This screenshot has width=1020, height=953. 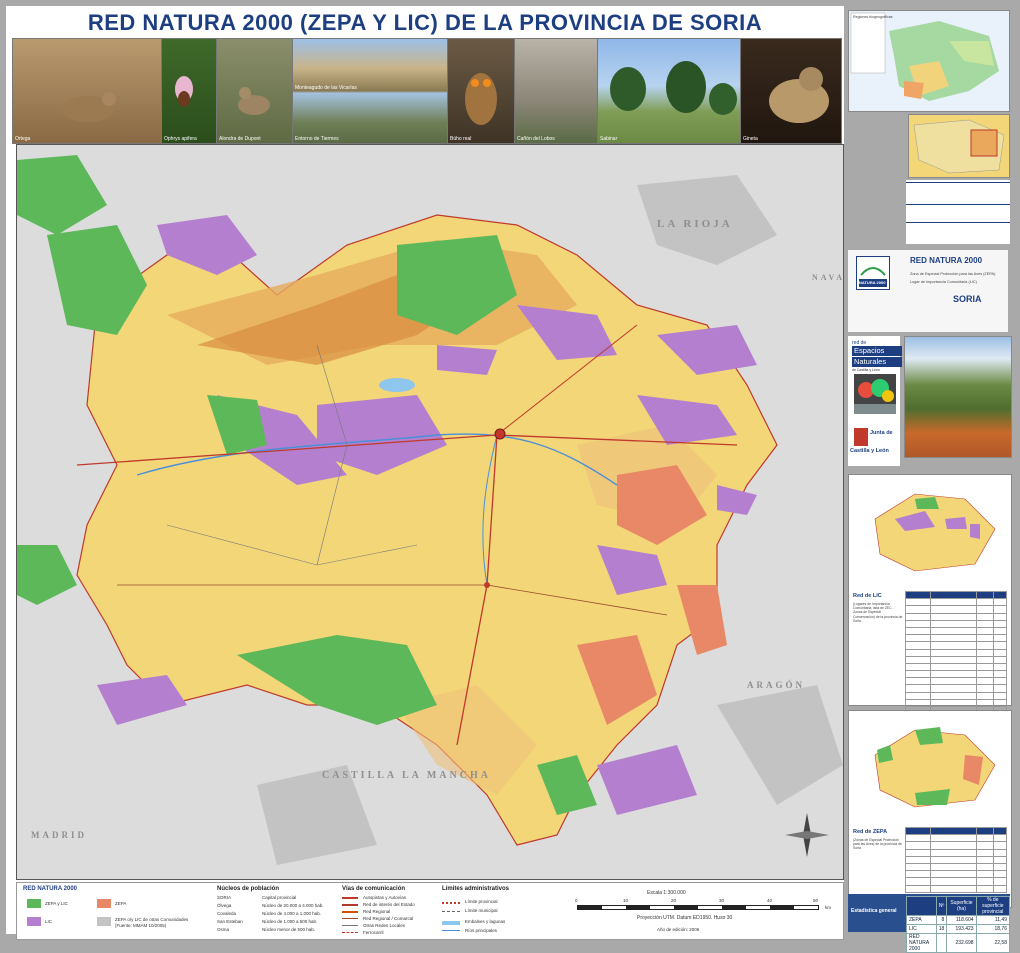 I want to click on scale-tick: 50, so click(x=816, y=900).